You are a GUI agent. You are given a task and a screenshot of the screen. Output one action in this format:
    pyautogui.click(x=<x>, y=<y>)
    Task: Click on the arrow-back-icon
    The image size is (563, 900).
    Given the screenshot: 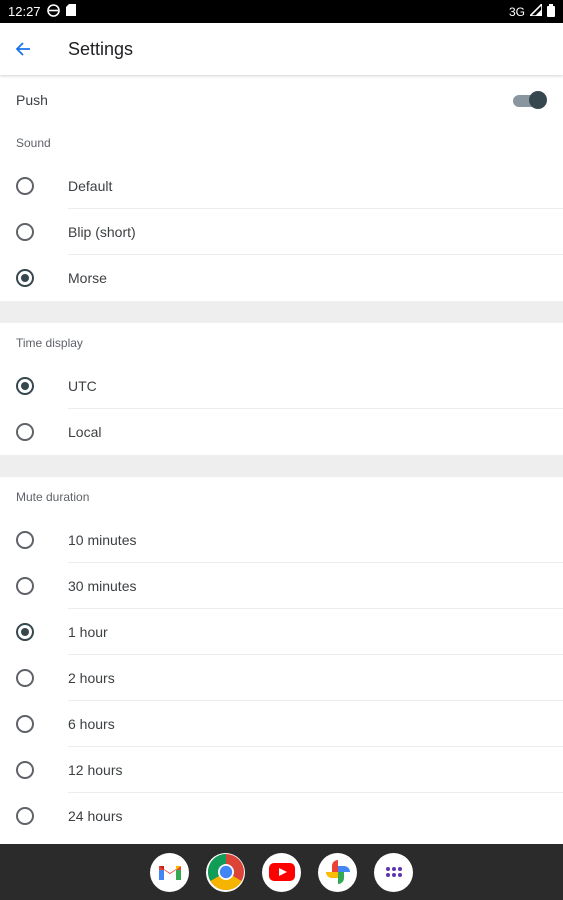 What is the action you would take?
    pyautogui.click(x=22, y=49)
    